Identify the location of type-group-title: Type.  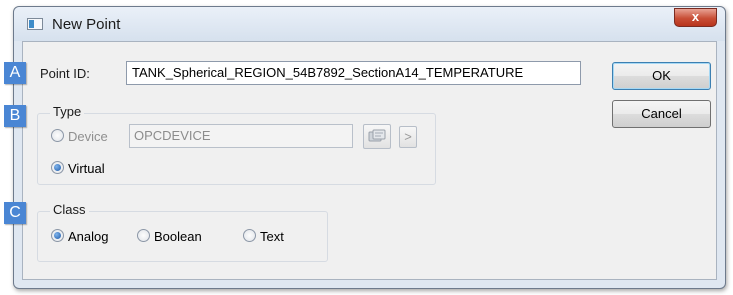
(67, 111).